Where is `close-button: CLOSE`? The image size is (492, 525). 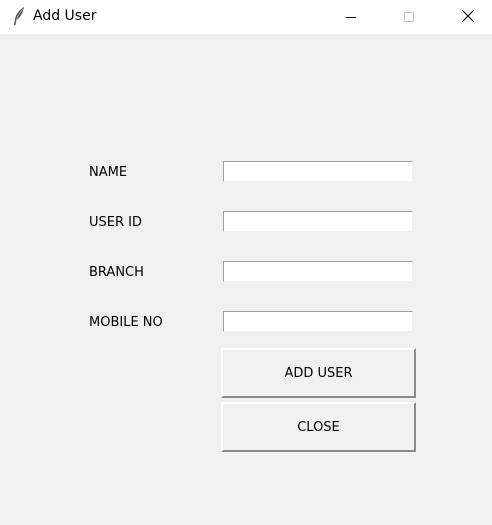
close-button: CLOSE is located at coordinates (318, 427).